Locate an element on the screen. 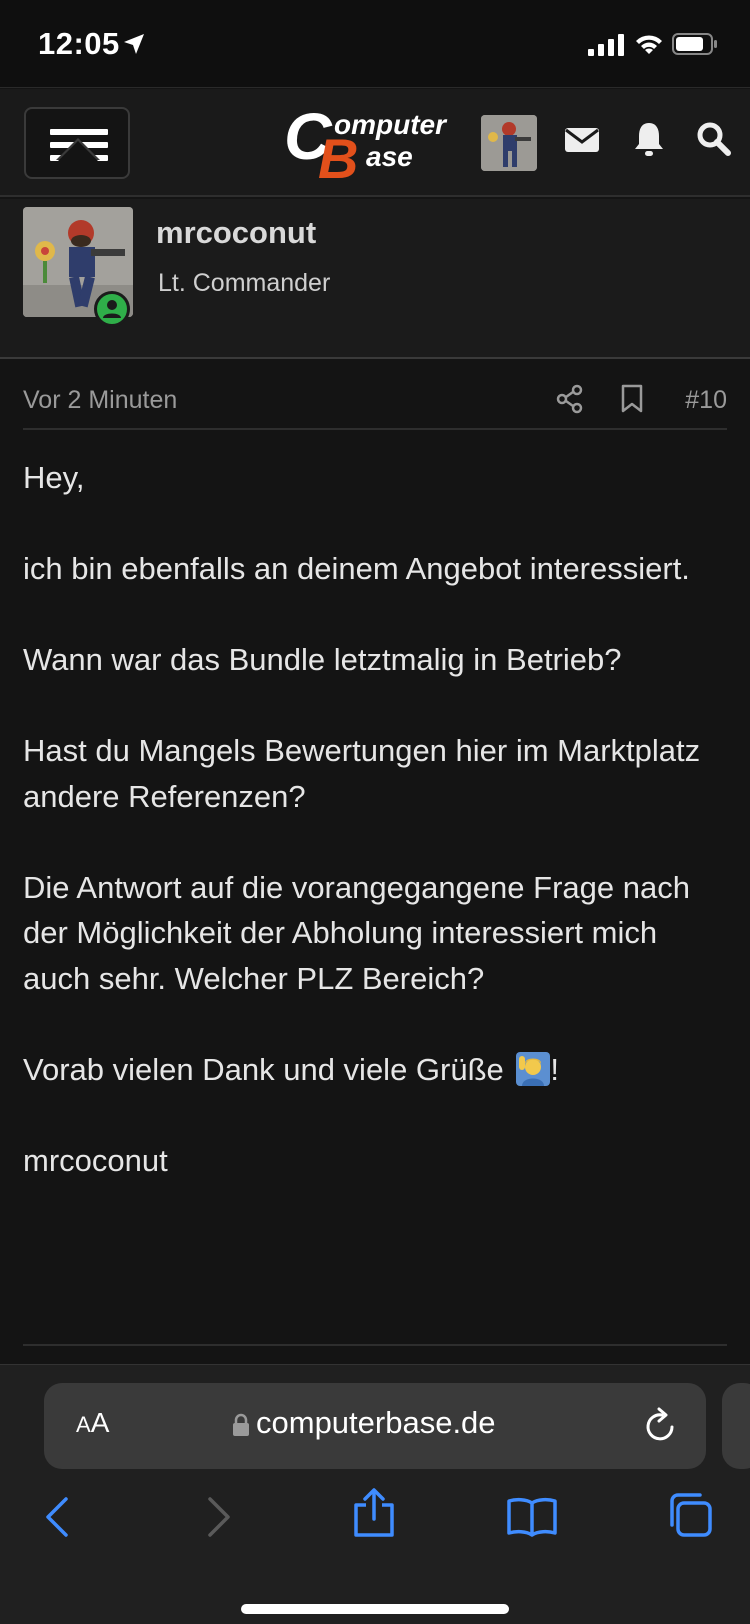  location-arrow-icon is located at coordinates (134, 44).